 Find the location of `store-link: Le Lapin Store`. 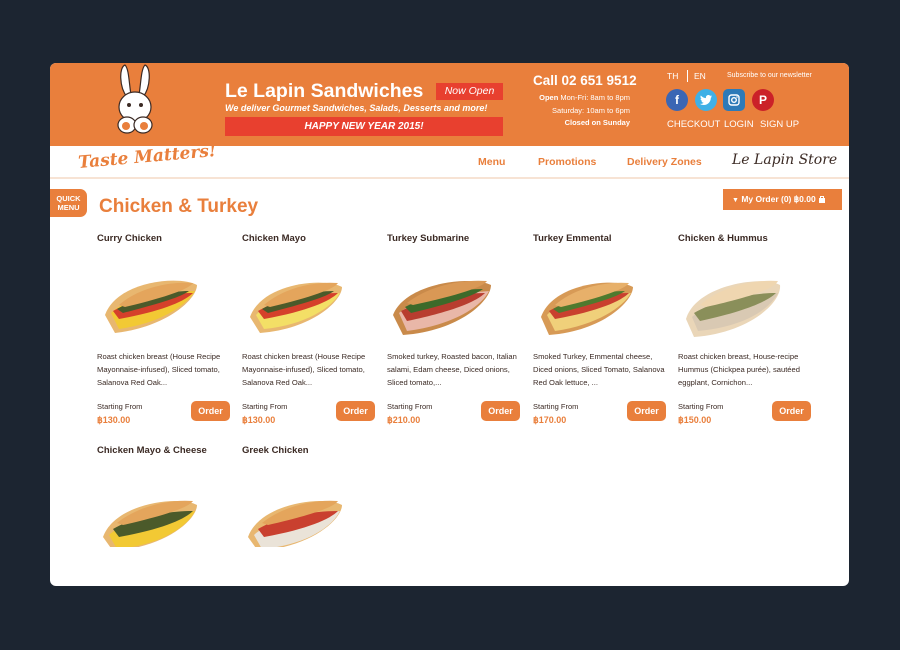

store-link: Le Lapin Store is located at coordinates (784, 160).